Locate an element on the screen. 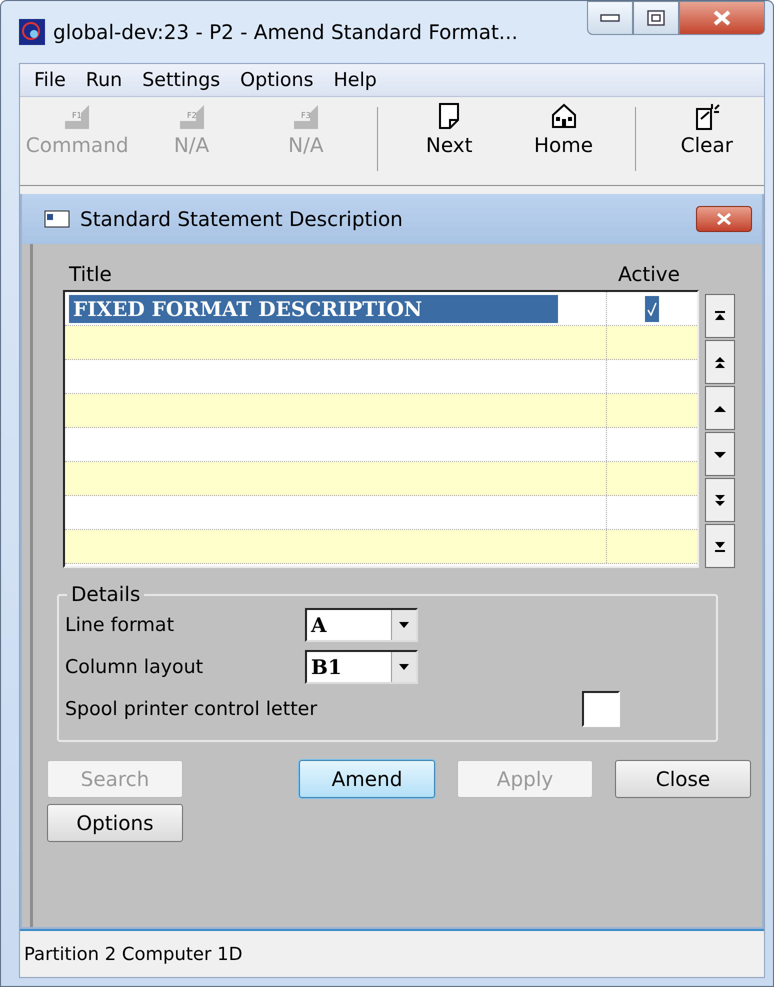 The width and height of the screenshot is (774, 987). menu-item: Help is located at coordinates (355, 80).